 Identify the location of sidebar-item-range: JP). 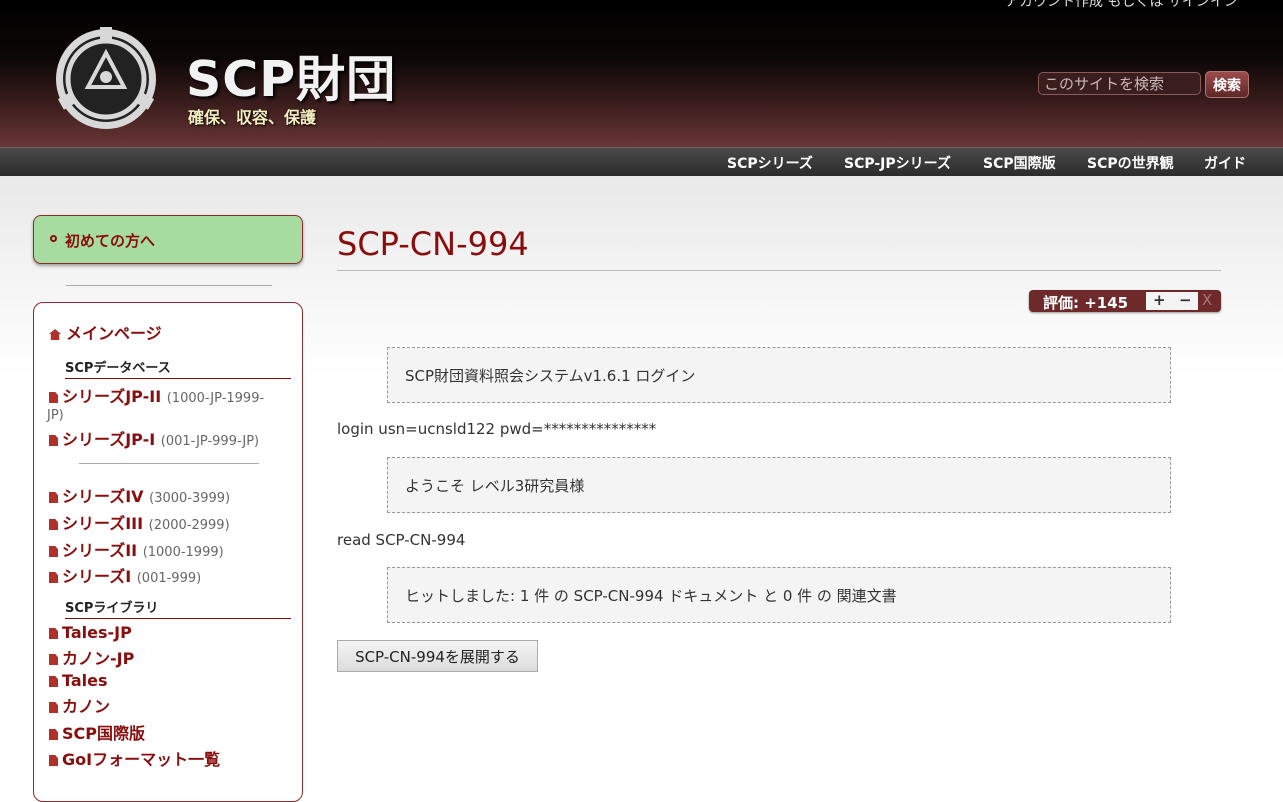
(55, 415).